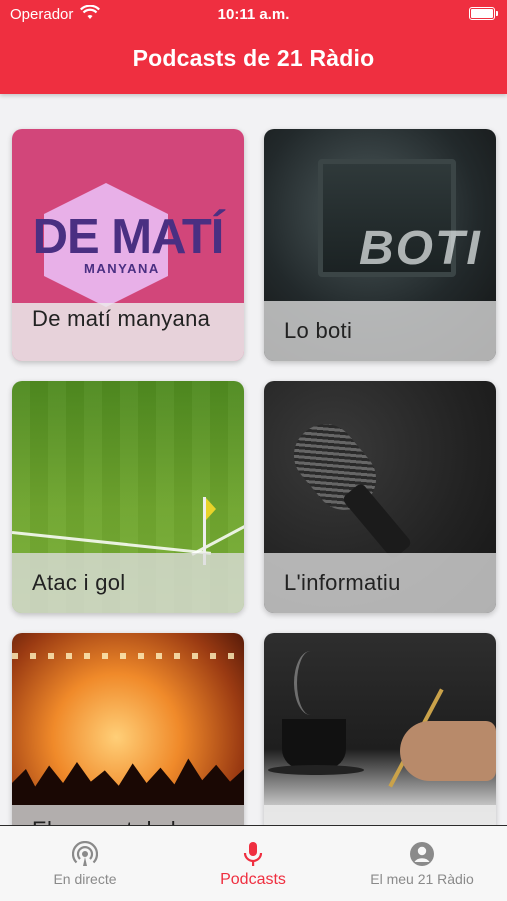 The height and width of the screenshot is (901, 507). Describe the element at coordinates (377, 521) in the screenshot. I see `microphone-body-shape` at that location.